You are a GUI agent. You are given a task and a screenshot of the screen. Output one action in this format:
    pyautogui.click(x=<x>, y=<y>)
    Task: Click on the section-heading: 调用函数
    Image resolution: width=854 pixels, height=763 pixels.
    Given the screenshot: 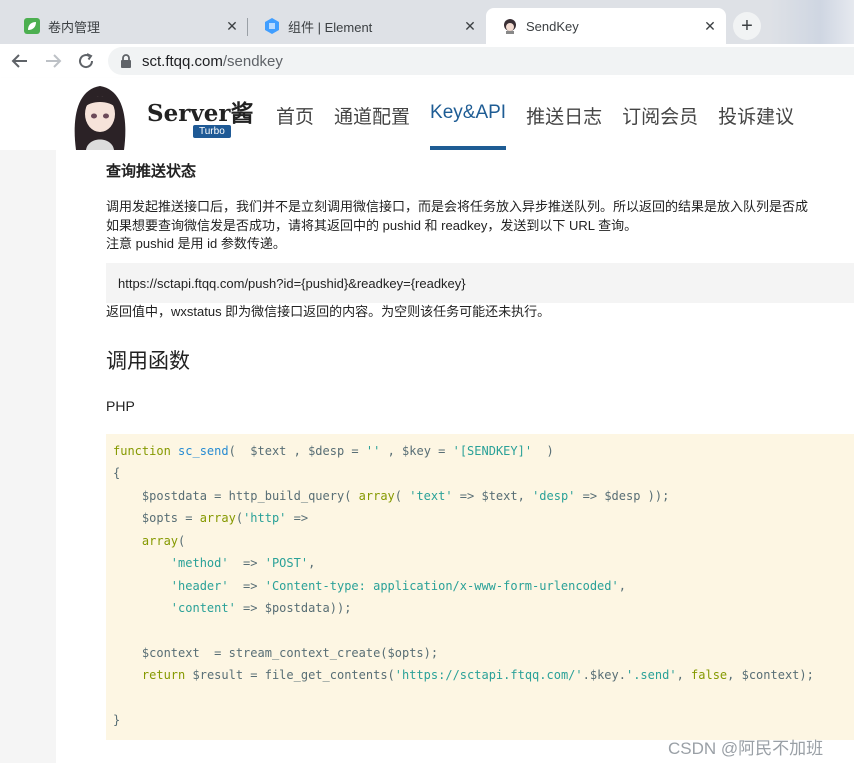 What is the action you would take?
    pyautogui.click(x=148, y=361)
    